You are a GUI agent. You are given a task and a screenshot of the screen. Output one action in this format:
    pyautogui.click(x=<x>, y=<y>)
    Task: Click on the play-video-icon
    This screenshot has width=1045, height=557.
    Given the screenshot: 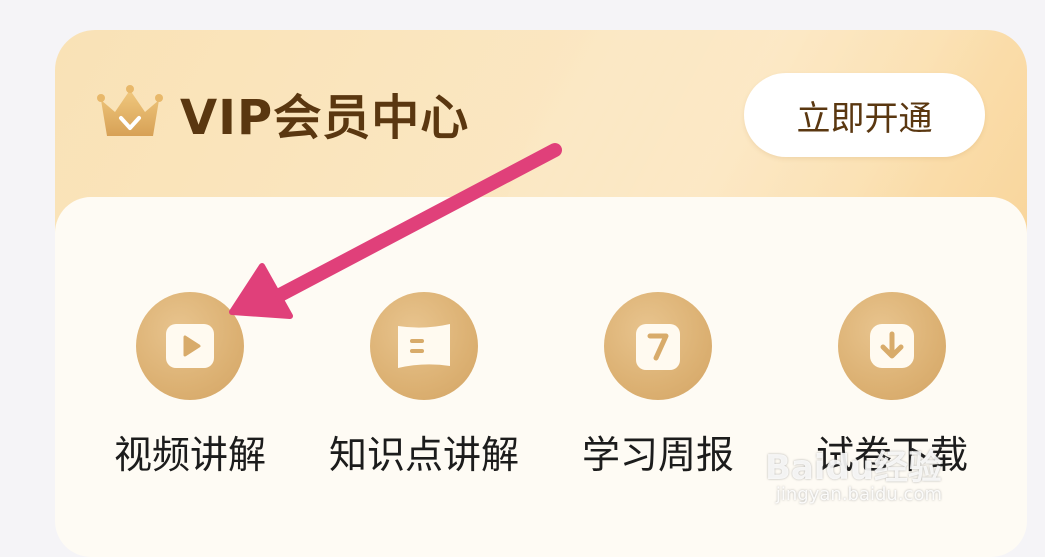 What is the action you would take?
    pyautogui.click(x=190, y=346)
    